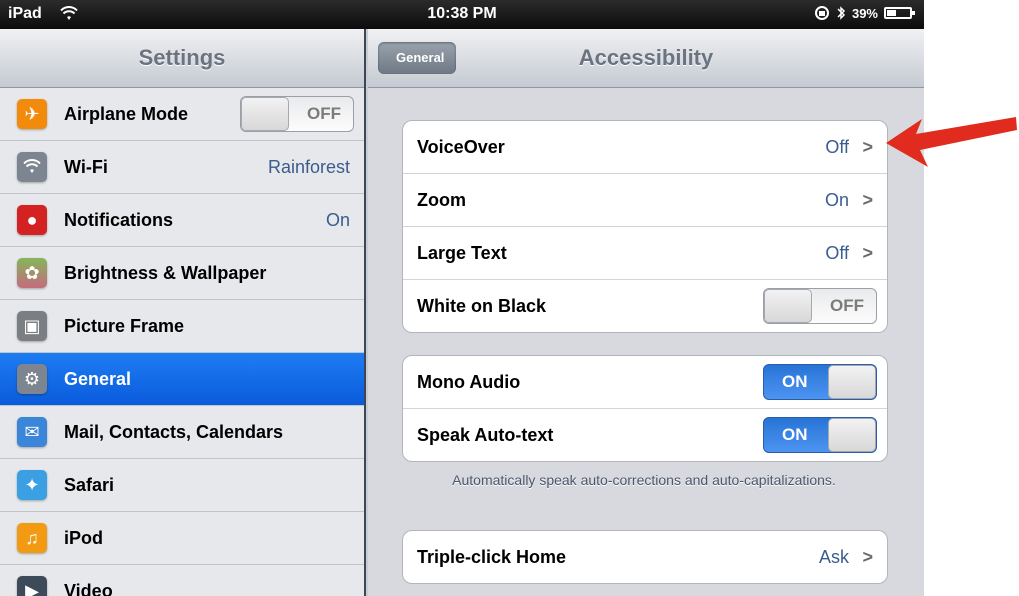 The height and width of the screenshot is (596, 1019). Describe the element at coordinates (485, 434) in the screenshot. I see `row-label: Speak Auto-text` at that location.